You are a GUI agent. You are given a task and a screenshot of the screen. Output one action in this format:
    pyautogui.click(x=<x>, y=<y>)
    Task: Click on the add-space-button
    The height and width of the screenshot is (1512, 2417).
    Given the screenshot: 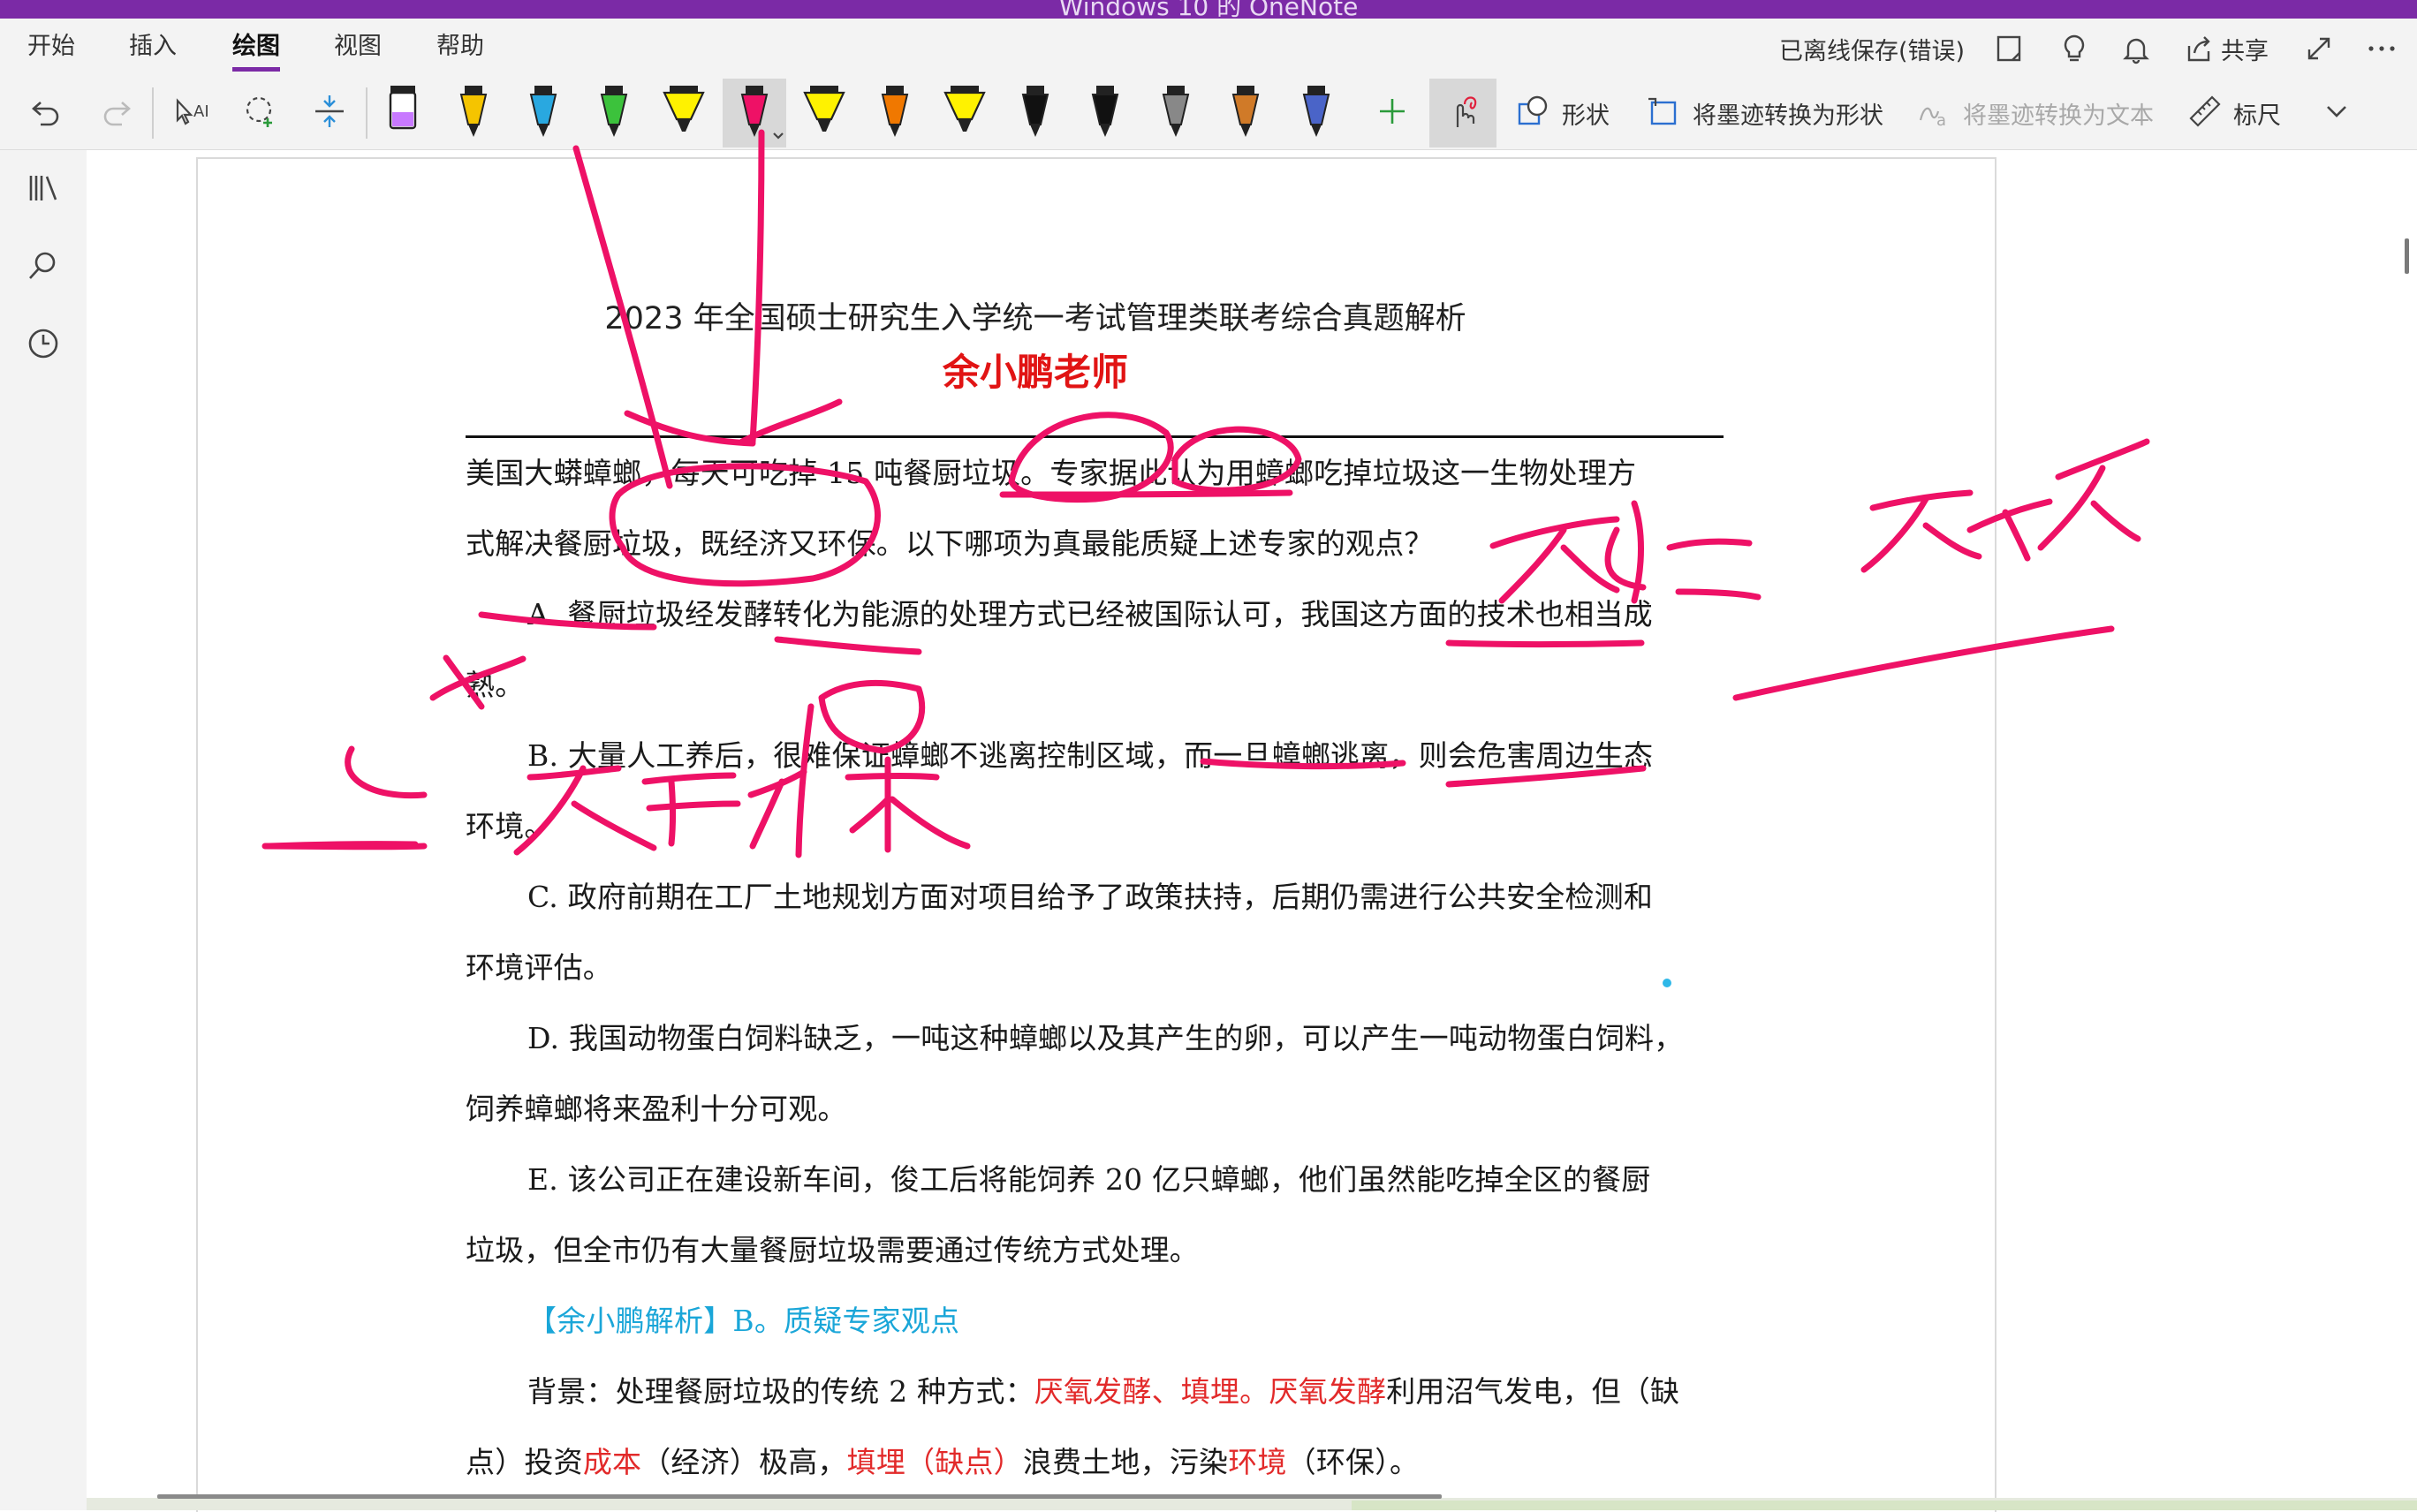 What is the action you would take?
    pyautogui.click(x=329, y=113)
    